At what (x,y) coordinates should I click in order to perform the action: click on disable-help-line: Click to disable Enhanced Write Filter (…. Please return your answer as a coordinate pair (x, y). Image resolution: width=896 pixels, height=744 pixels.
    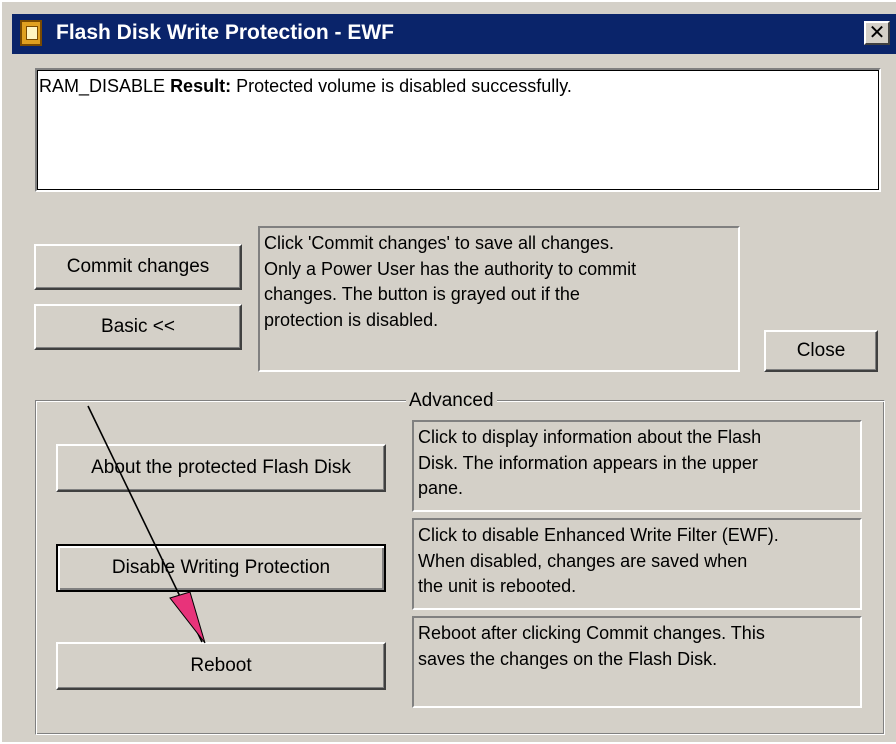
    Looking at the image, I should click on (598, 535).